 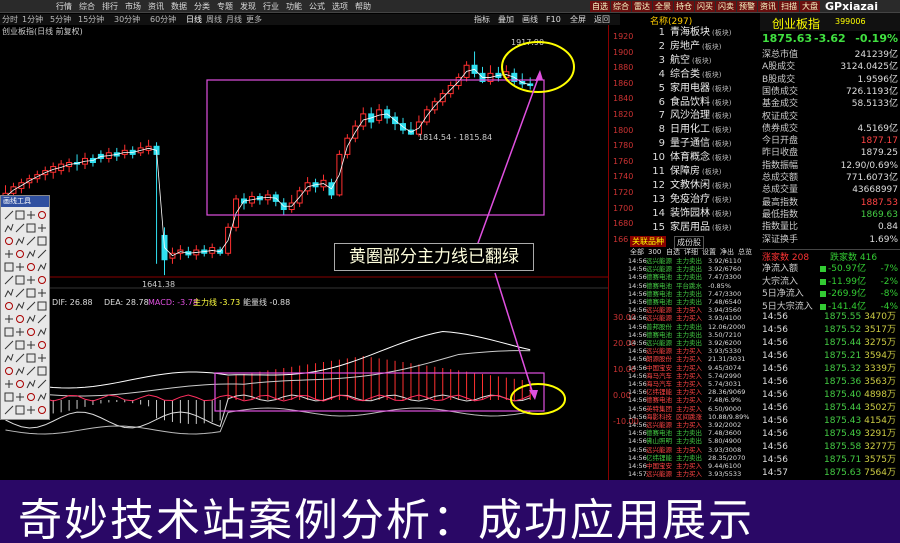 What do you see at coordinates (726, 6) in the screenshot?
I see `right-tab-6: 闪卖` at bounding box center [726, 6].